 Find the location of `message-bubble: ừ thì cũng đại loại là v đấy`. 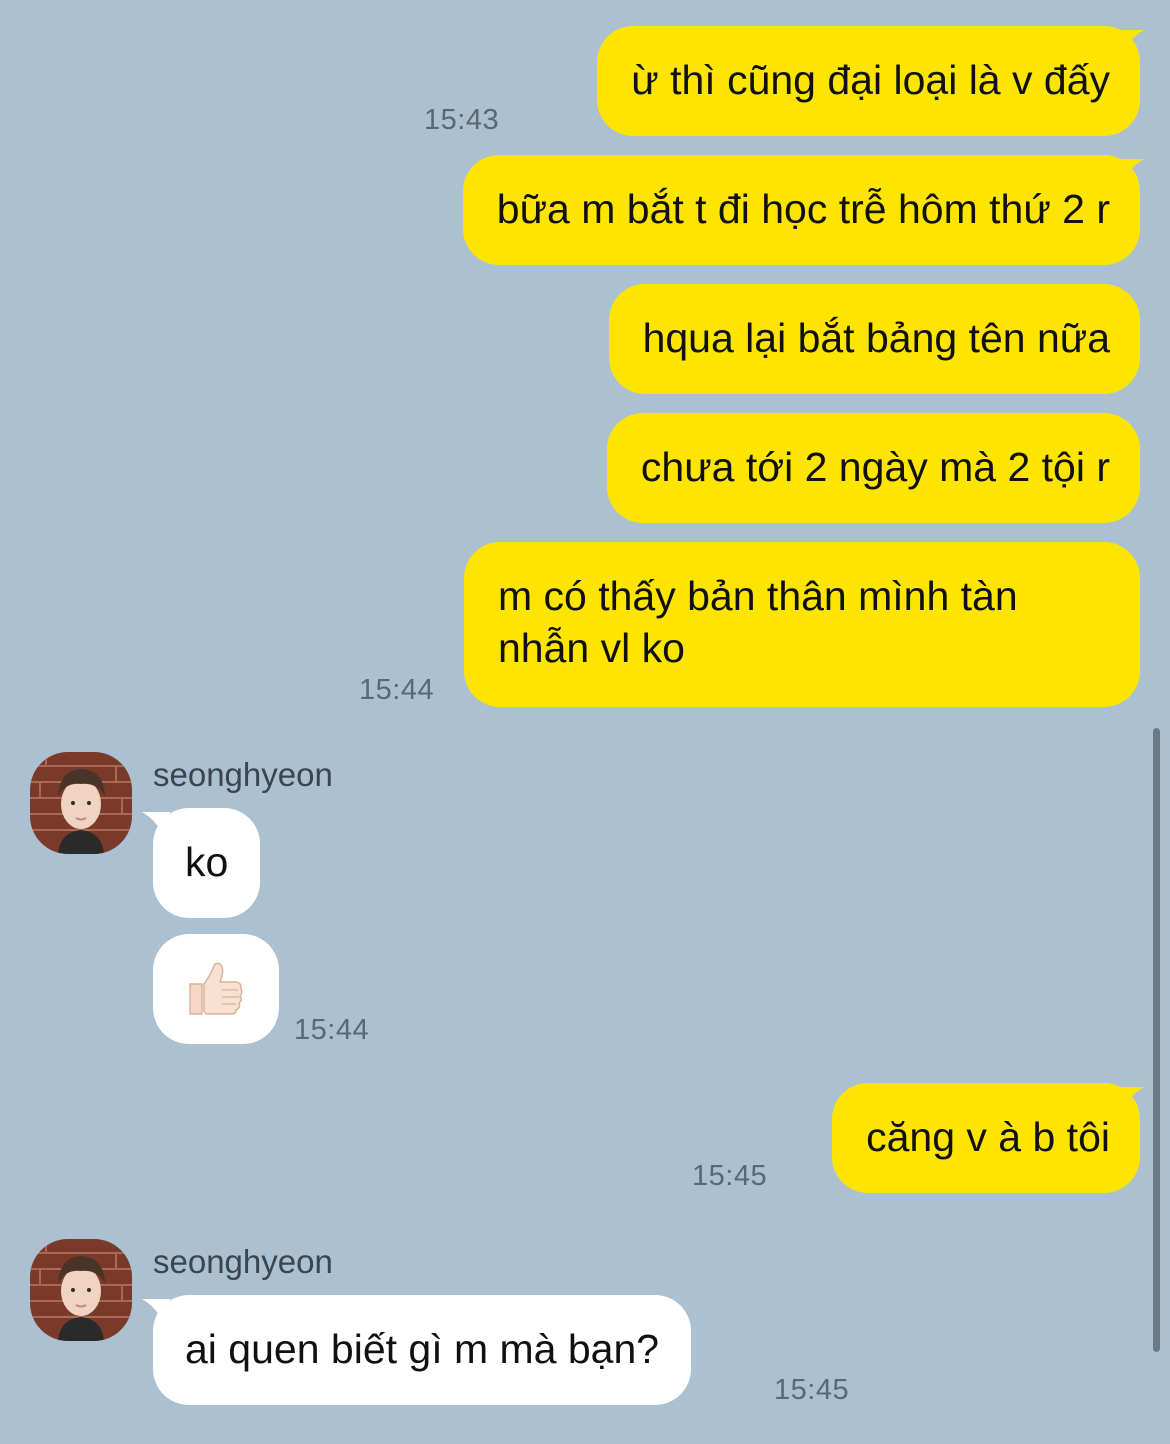

message-bubble: ừ thì cũng đại loại là v đấy is located at coordinates (868, 81).